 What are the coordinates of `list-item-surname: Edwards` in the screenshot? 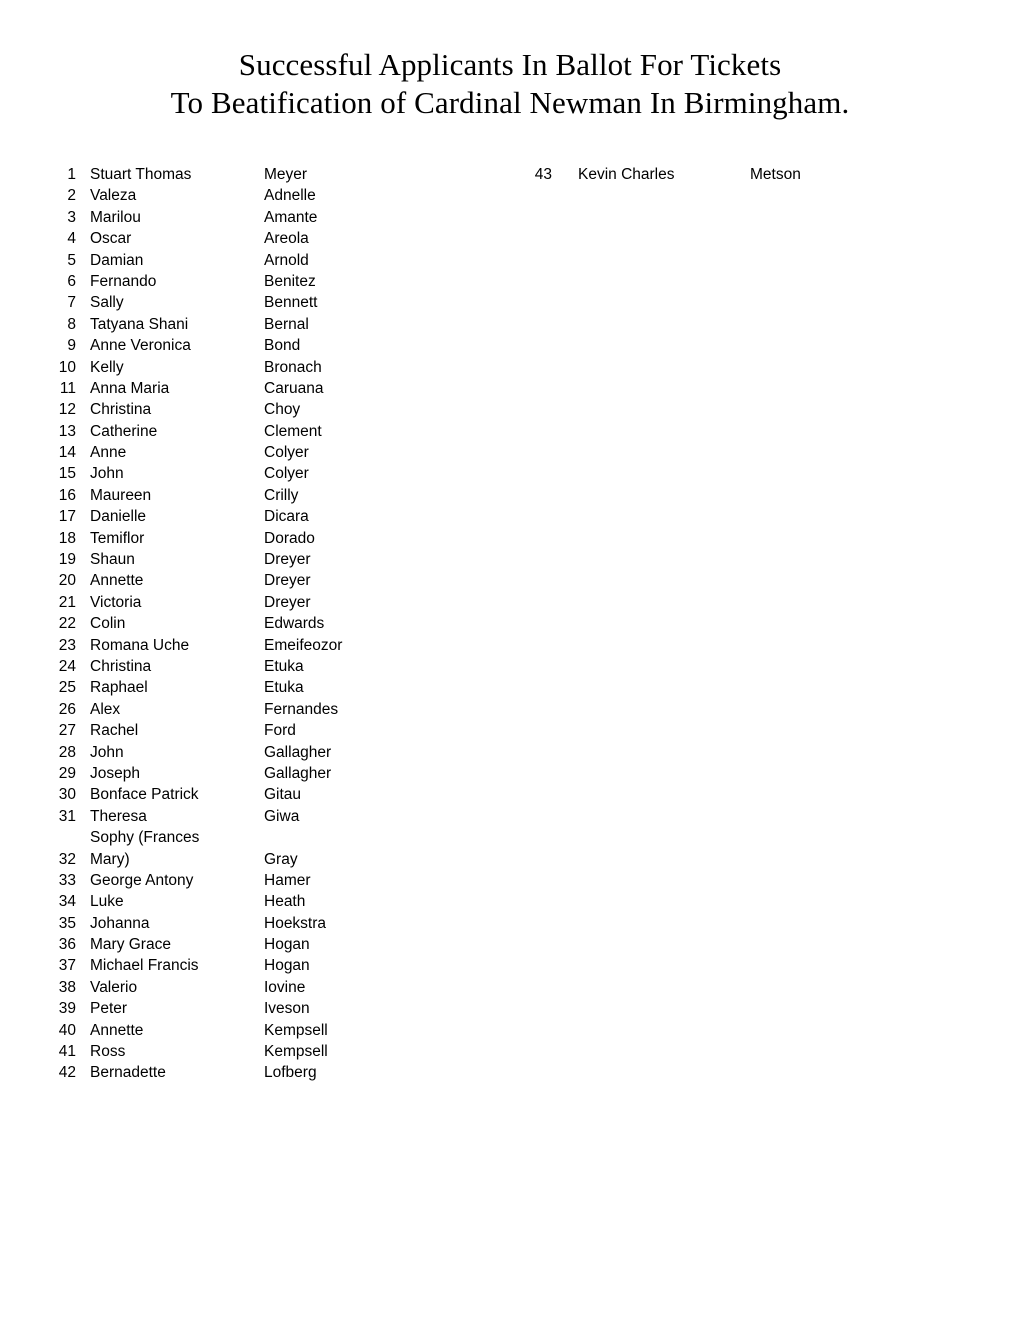 It's located at (294, 624).